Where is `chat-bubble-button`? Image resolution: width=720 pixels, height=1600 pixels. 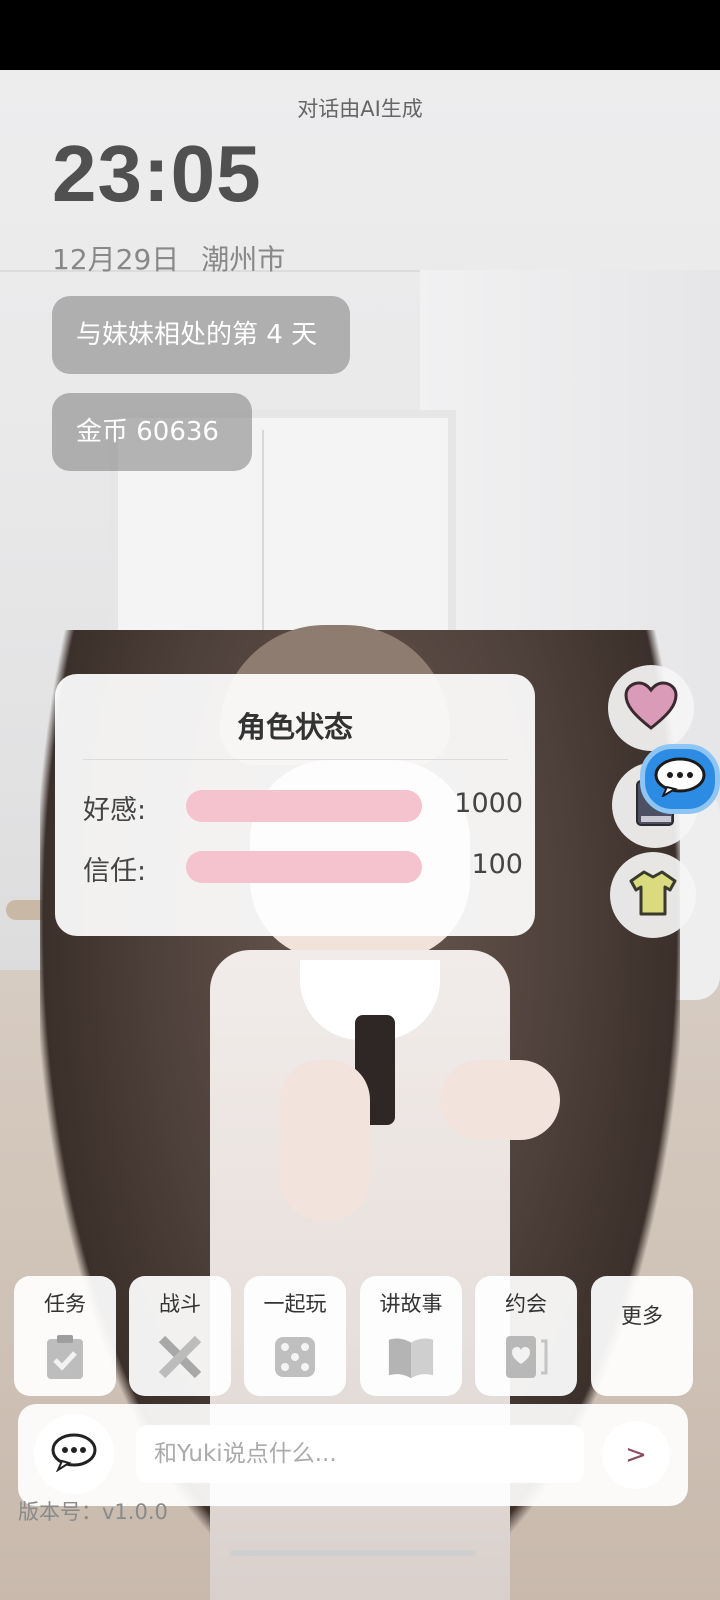 chat-bubble-button is located at coordinates (680, 779).